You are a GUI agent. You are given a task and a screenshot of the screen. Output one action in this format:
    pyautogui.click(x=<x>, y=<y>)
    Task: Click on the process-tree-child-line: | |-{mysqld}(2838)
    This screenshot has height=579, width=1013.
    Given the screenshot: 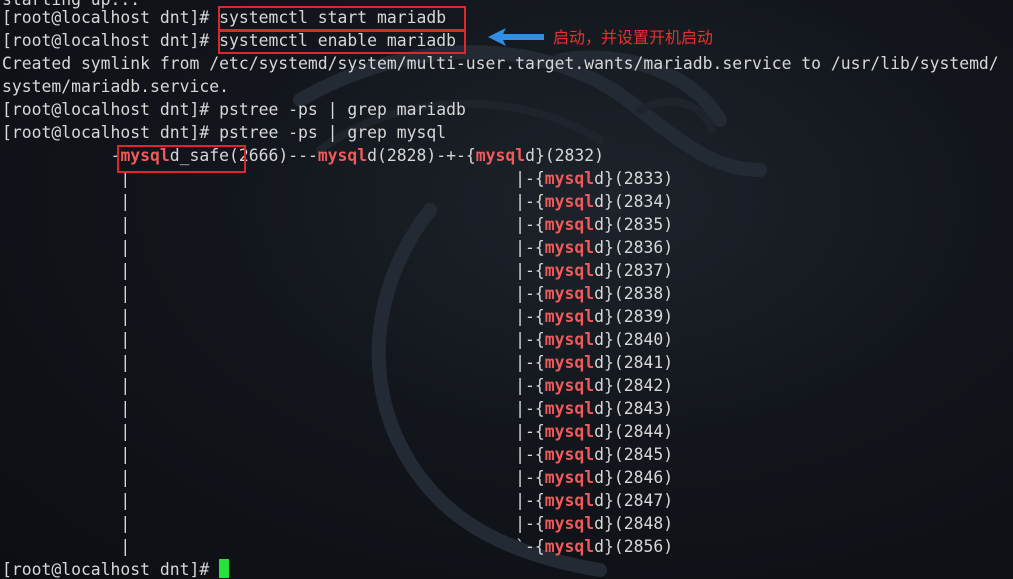 What is the action you would take?
    pyautogui.click(x=337, y=293)
    